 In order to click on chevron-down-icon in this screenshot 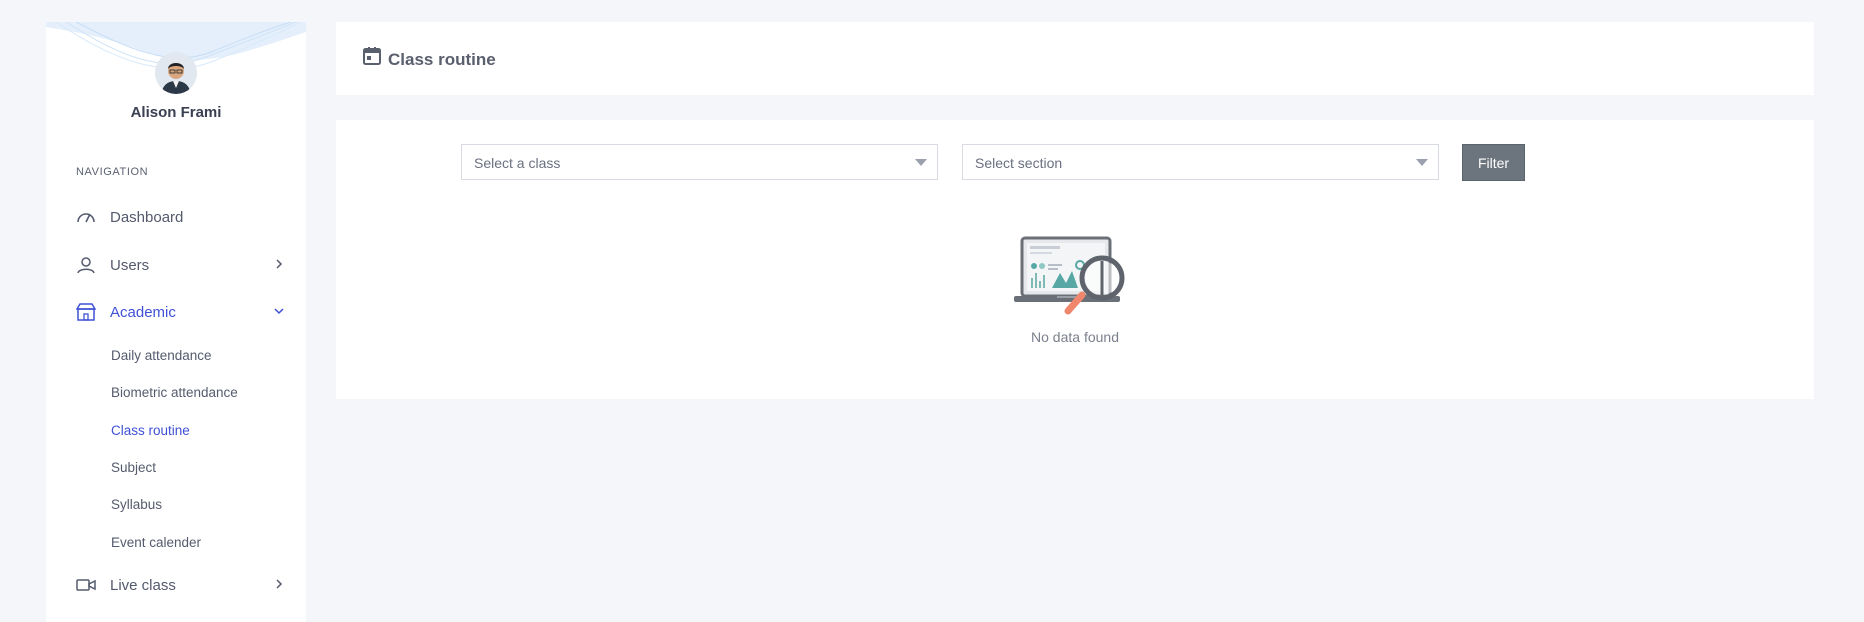, I will do `click(279, 311)`.